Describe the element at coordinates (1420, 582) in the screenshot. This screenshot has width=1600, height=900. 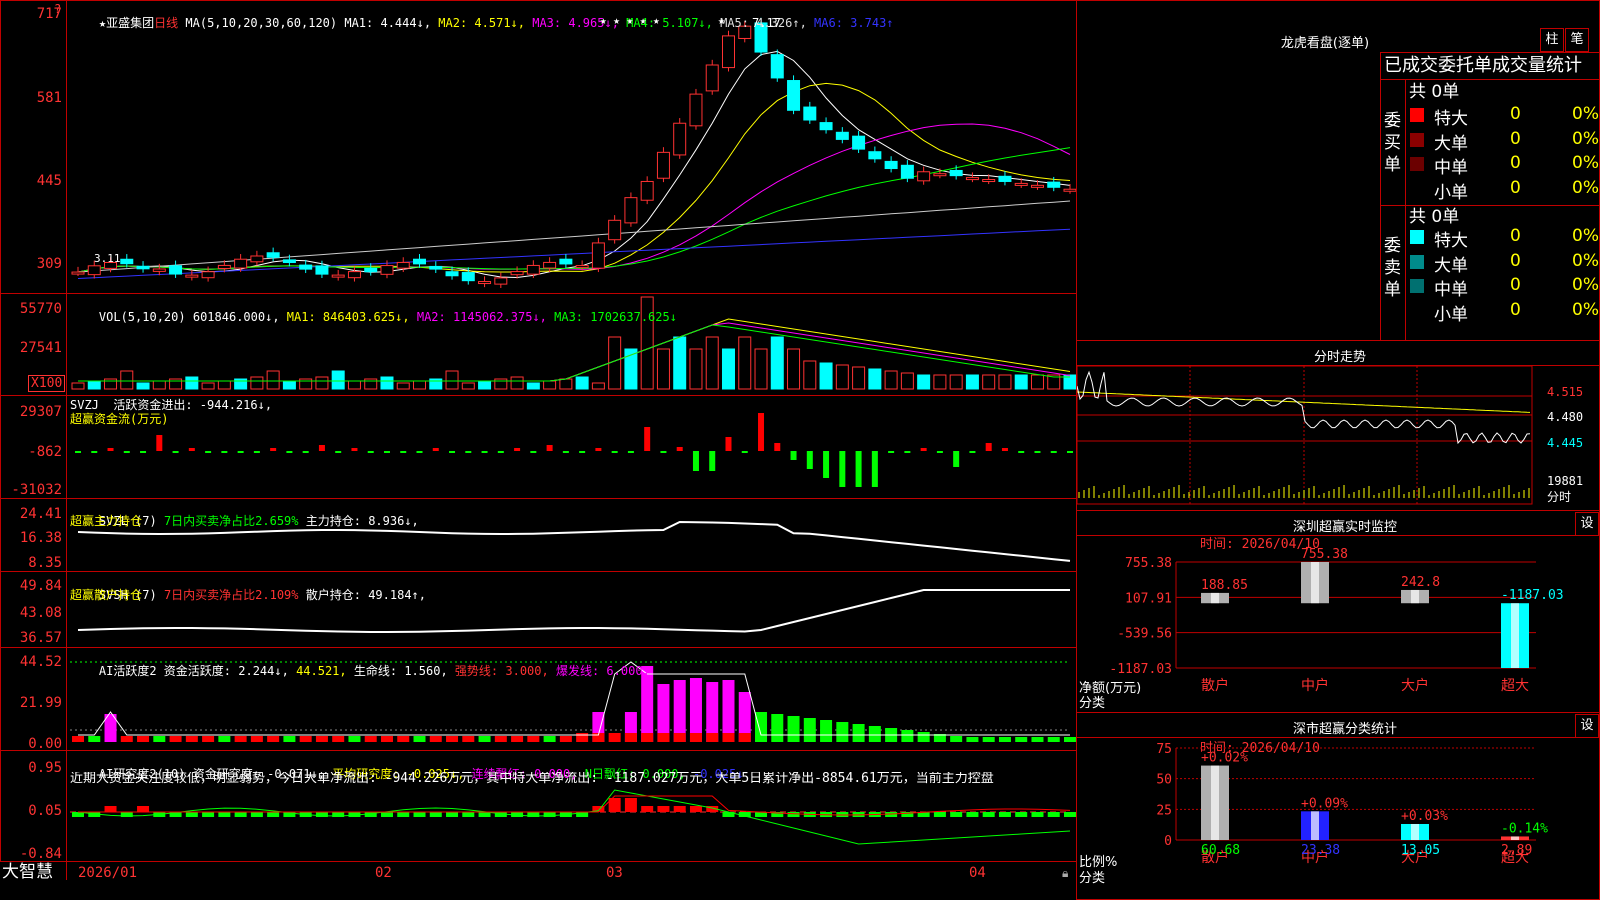
I see `value-label: 242.8` at that location.